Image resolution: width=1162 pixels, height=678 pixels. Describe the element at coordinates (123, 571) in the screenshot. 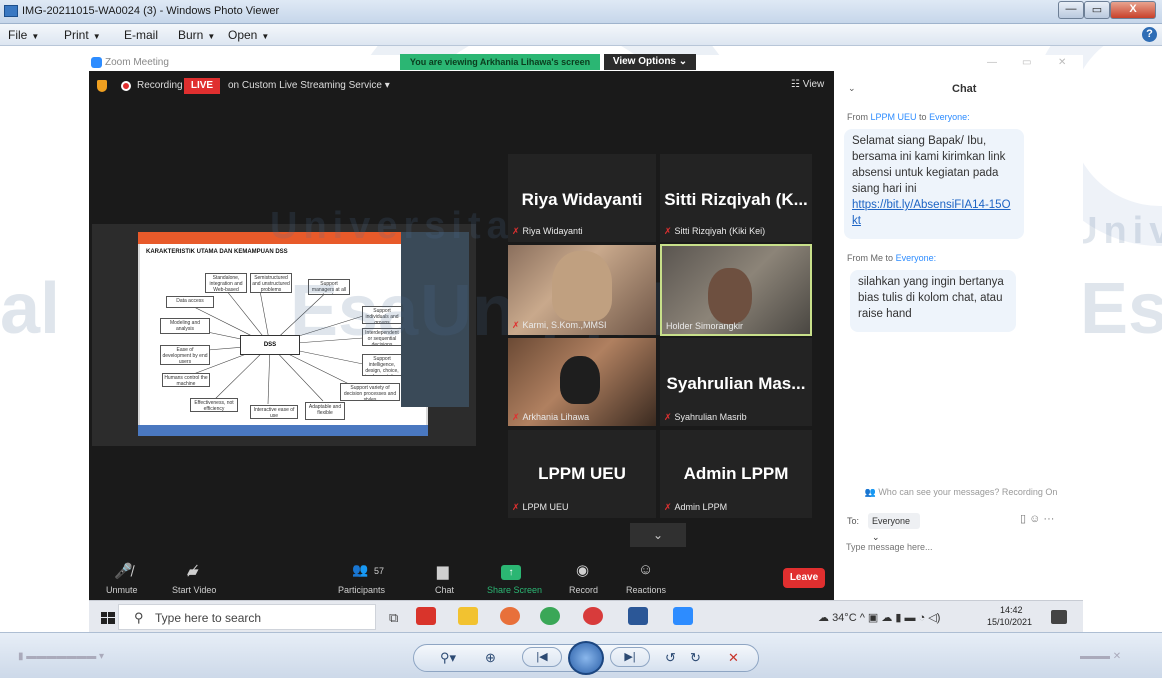

I see `mic-muted-icon: 🎤̸` at that location.